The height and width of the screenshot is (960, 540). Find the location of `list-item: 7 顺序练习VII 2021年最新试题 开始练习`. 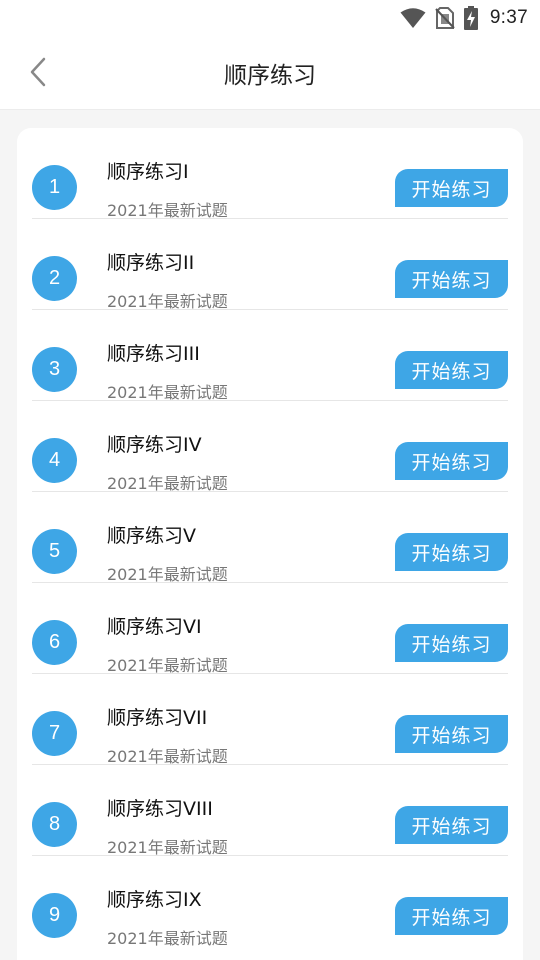

list-item: 7 顺序练习VII 2021年最新试题 开始练习 is located at coordinates (270, 720).